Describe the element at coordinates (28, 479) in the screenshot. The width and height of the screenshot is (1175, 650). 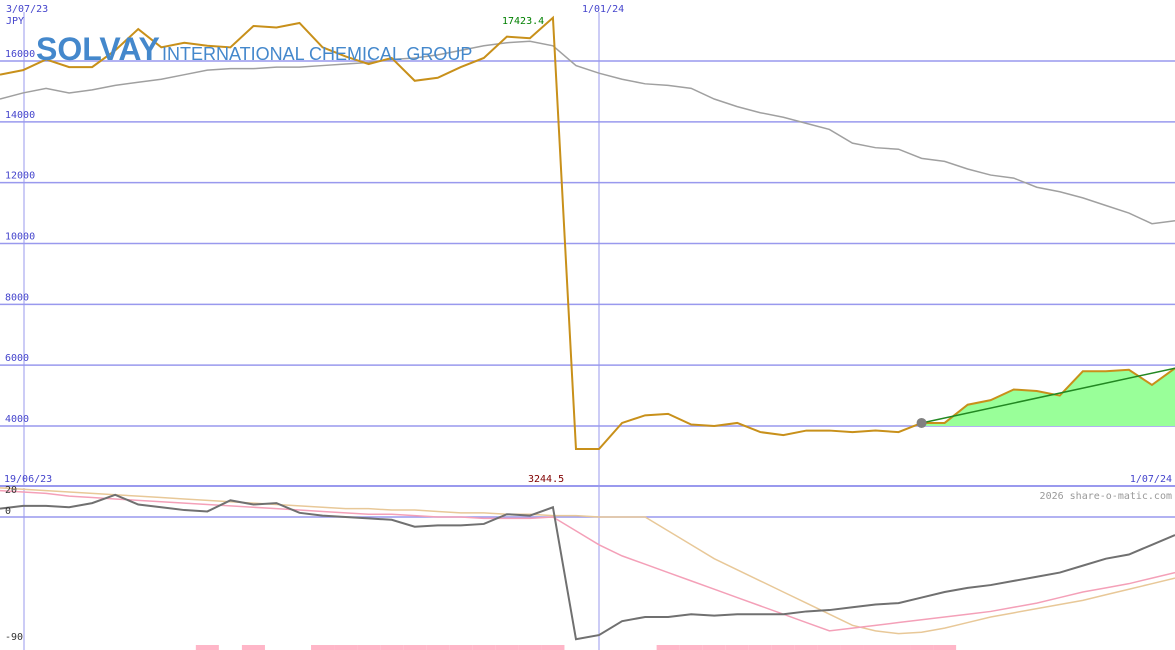
I see `osc-start-date-label: 19/06/23` at that location.